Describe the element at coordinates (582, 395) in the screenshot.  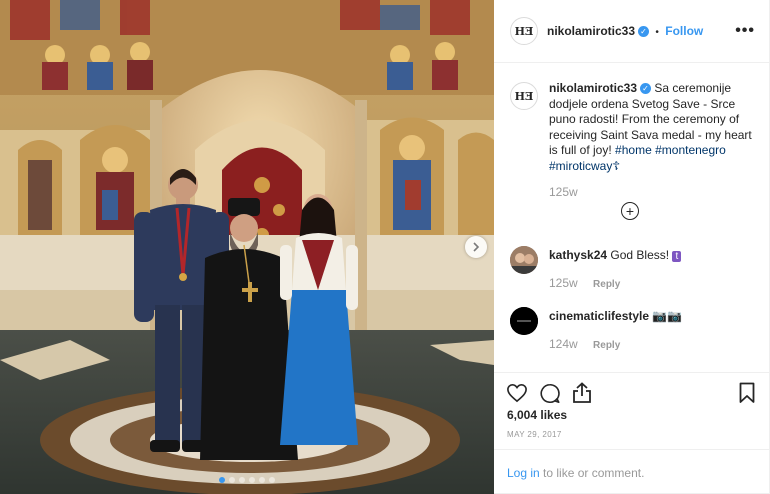
I see `share-icon` at that location.